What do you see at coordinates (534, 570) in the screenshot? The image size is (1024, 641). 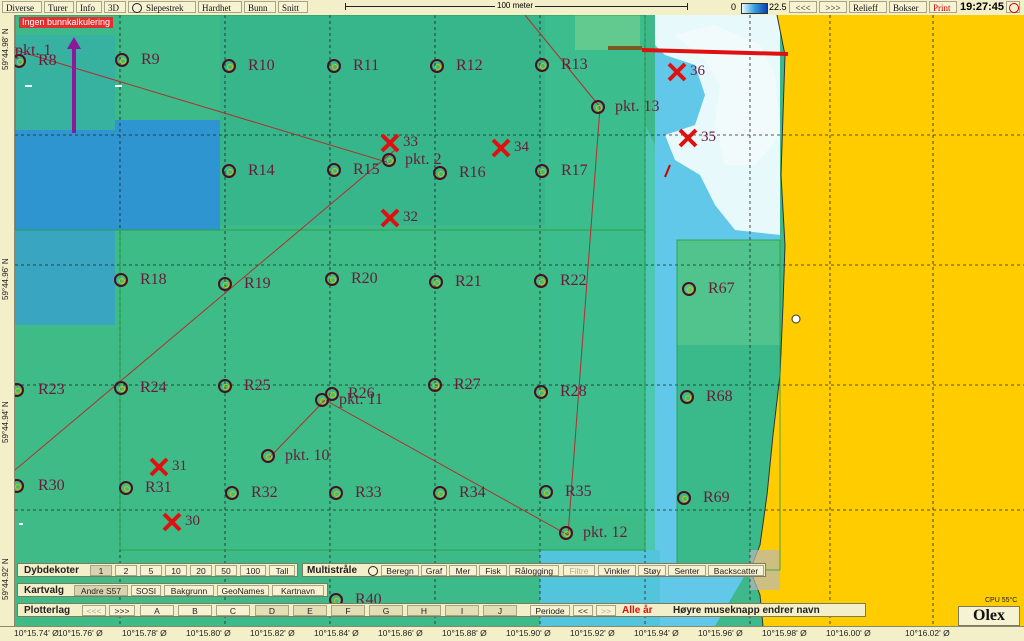 I see `multistraale-ralogging: Rålogging` at bounding box center [534, 570].